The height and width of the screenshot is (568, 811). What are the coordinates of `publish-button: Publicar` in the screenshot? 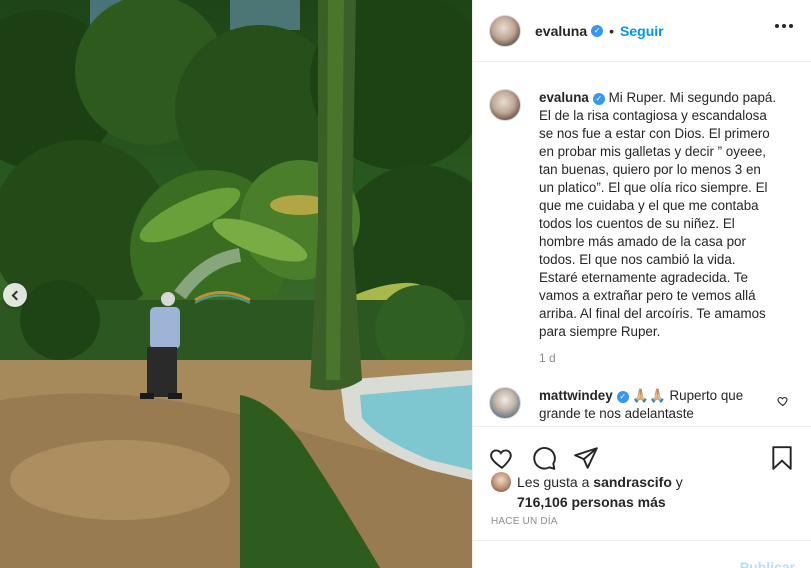 It's located at (767, 563).